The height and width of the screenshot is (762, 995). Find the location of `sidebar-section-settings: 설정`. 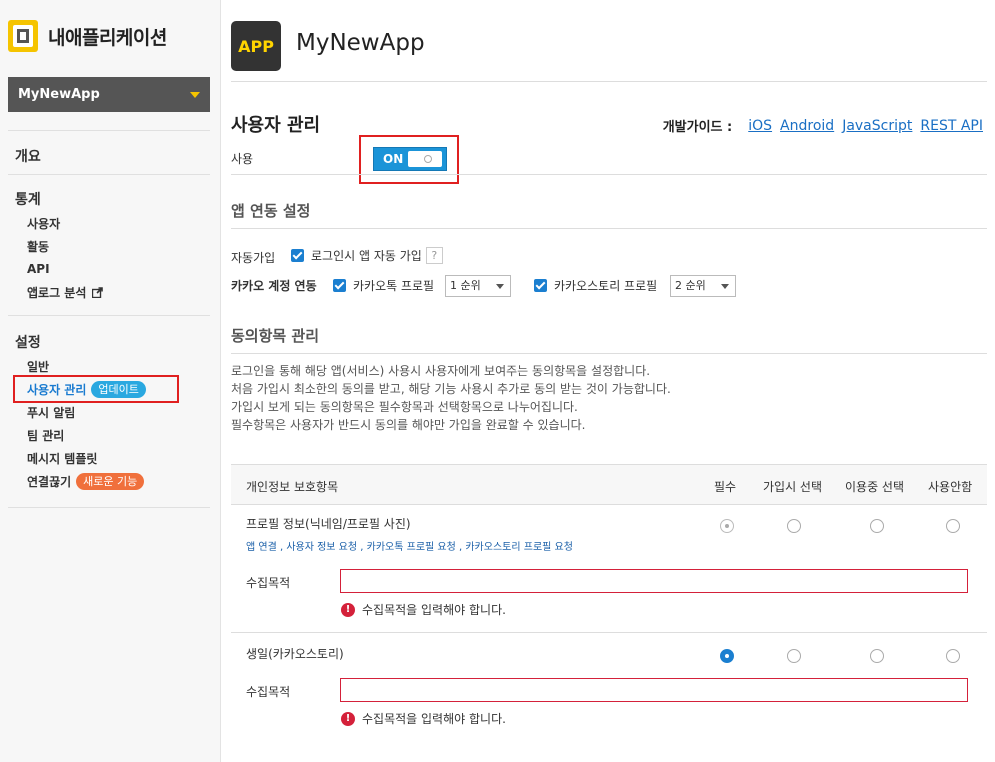

sidebar-section-settings: 설정 is located at coordinates (28, 343).